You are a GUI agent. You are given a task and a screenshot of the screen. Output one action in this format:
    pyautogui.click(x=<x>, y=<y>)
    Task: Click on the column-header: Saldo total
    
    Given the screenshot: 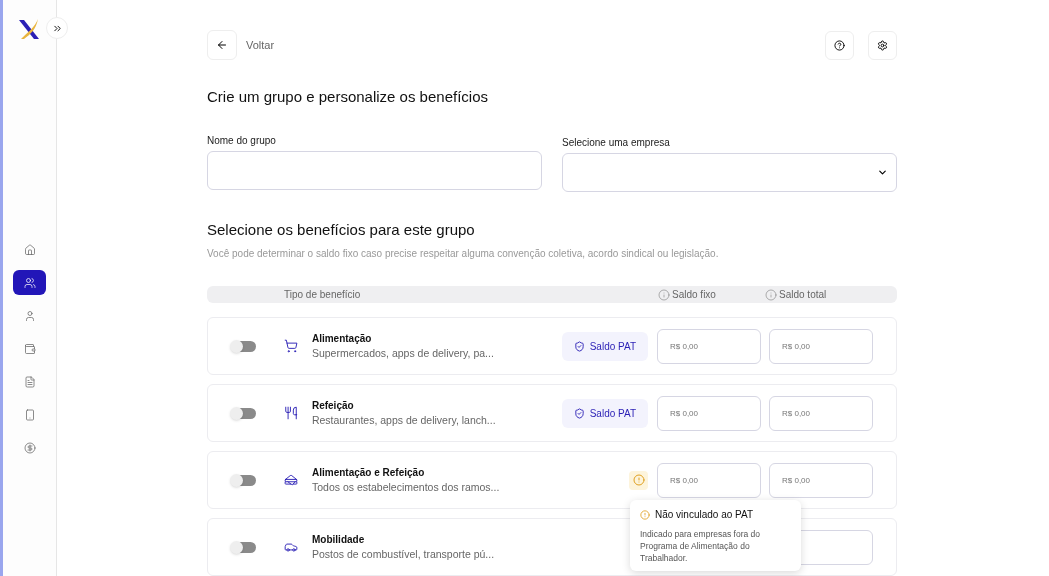 What is the action you would take?
    pyautogui.click(x=803, y=295)
    